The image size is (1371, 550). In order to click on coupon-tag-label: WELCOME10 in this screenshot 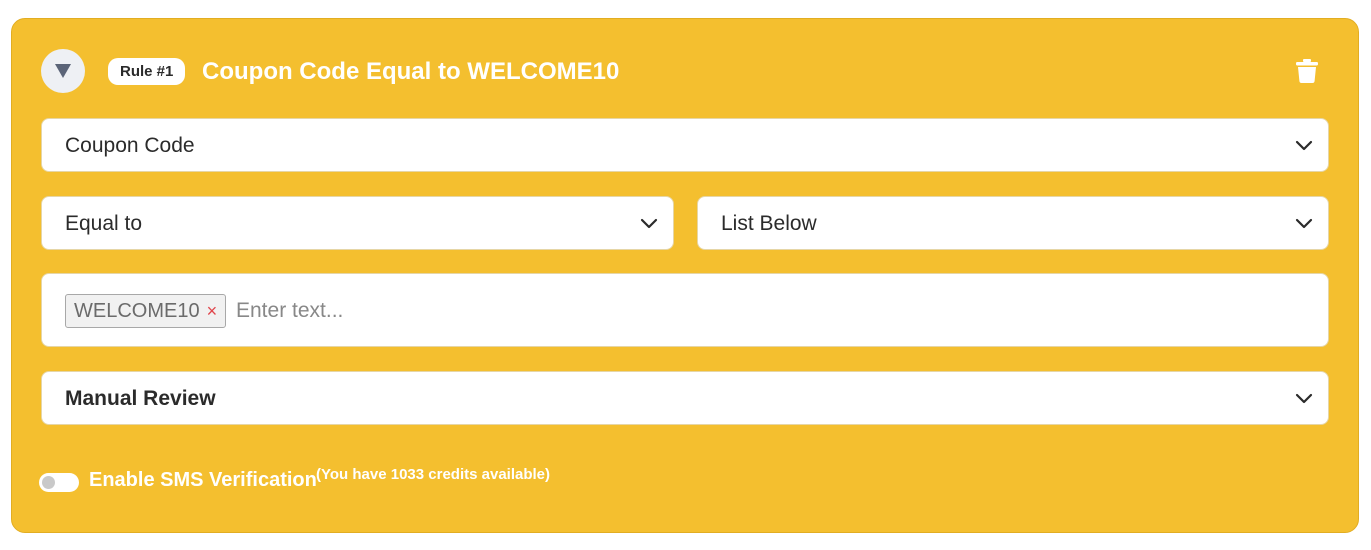, I will do `click(137, 310)`.